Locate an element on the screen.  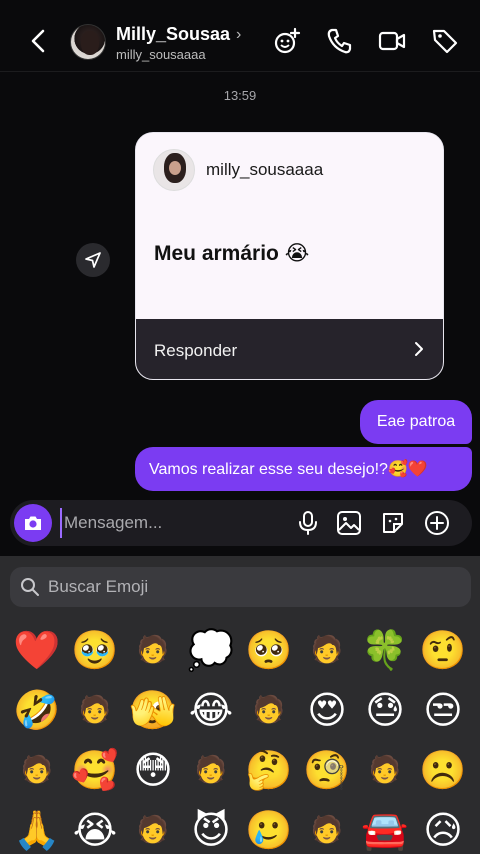
story-username: milly_sousaaaa is located at coordinates (265, 169).